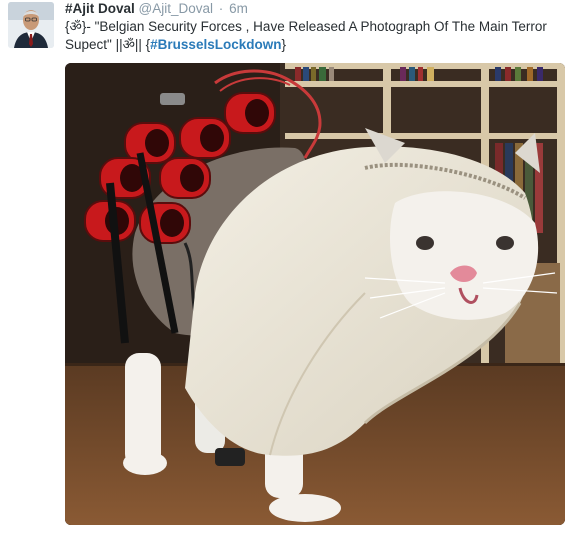  Describe the element at coordinates (215, 44) in the screenshot. I see `hashtag-link: #BrusselsLockdown` at that location.